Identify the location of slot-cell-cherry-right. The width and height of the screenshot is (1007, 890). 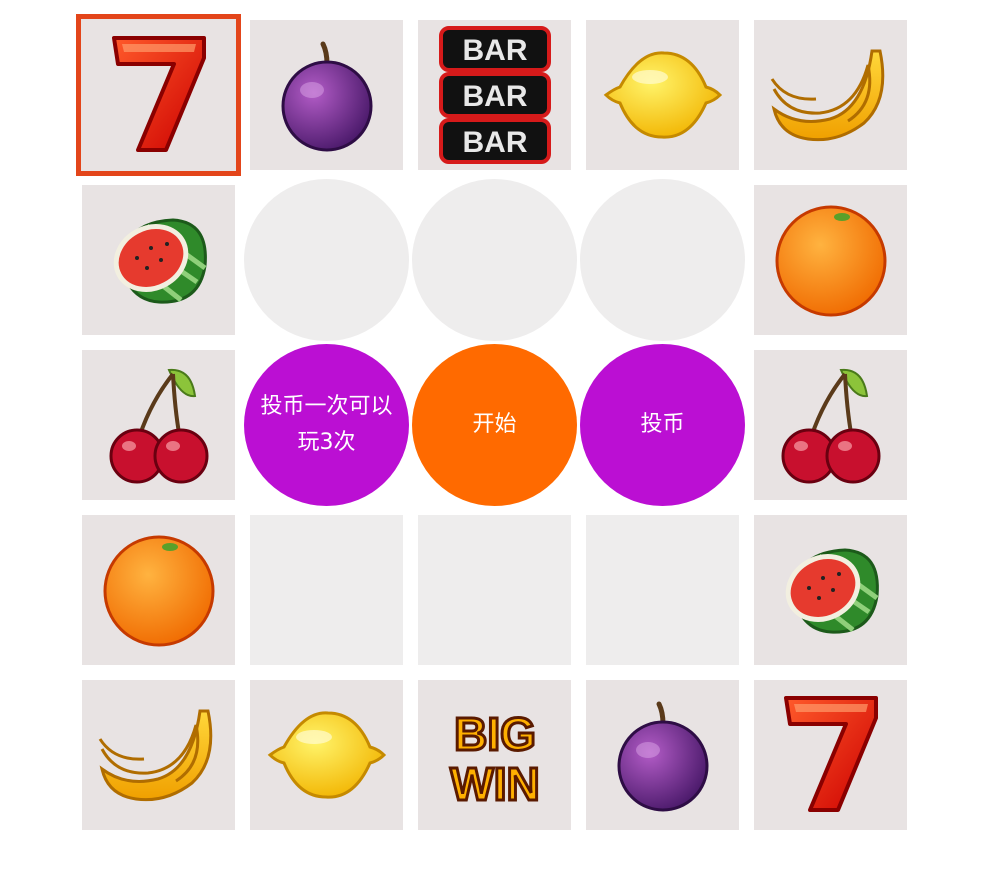
(830, 425).